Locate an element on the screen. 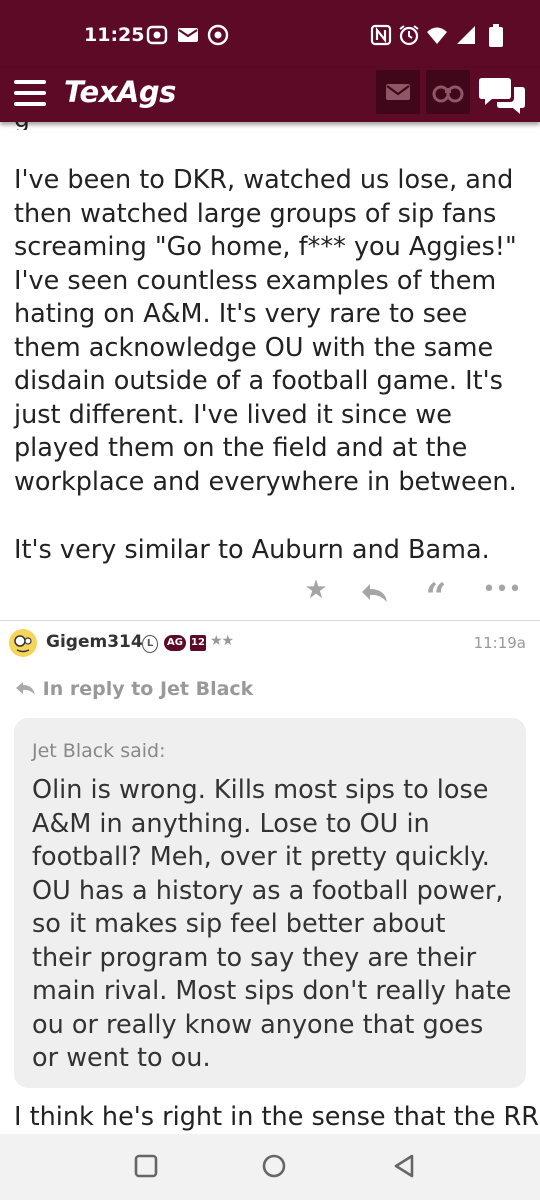 This screenshot has width=540, height=1200. back-icon is located at coordinates (404, 1166).